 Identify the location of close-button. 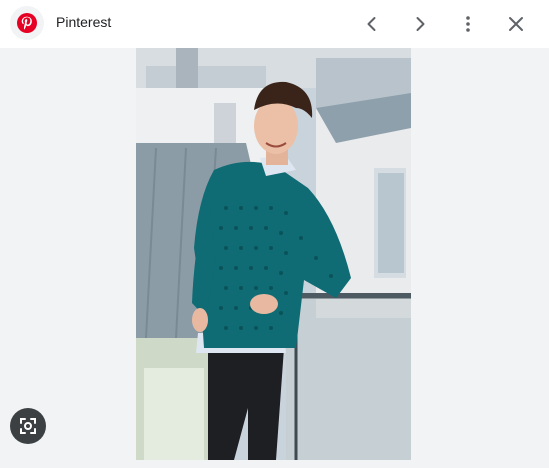
(516, 24).